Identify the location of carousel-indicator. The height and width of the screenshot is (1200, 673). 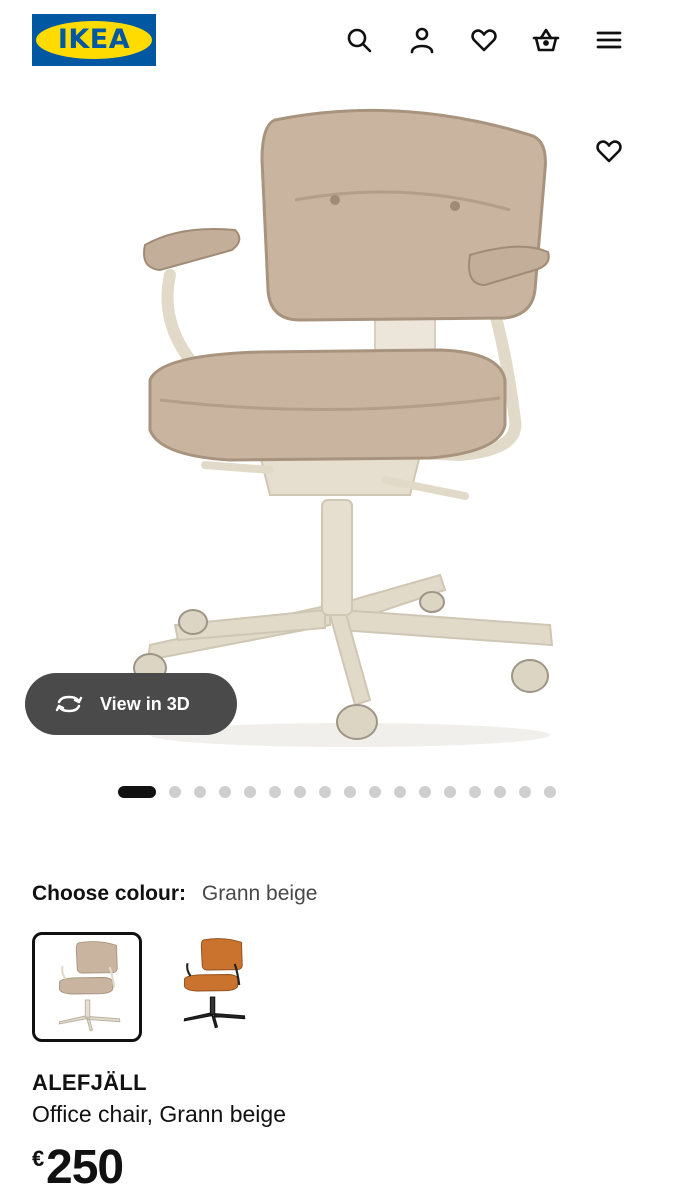
(336, 792).